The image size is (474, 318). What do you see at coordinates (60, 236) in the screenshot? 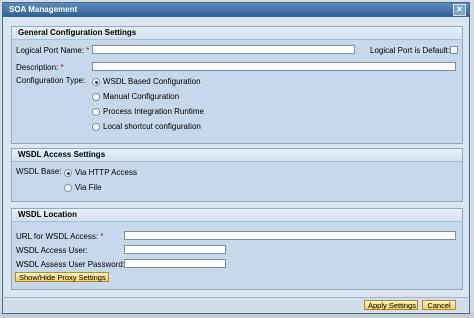
I see `url-for-wsdl-access-label: URL for WSDL Access: *` at bounding box center [60, 236].